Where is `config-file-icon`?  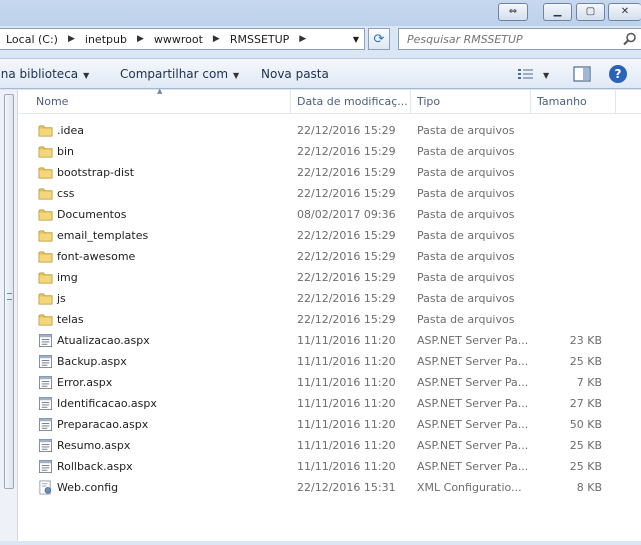 config-file-icon is located at coordinates (45, 487).